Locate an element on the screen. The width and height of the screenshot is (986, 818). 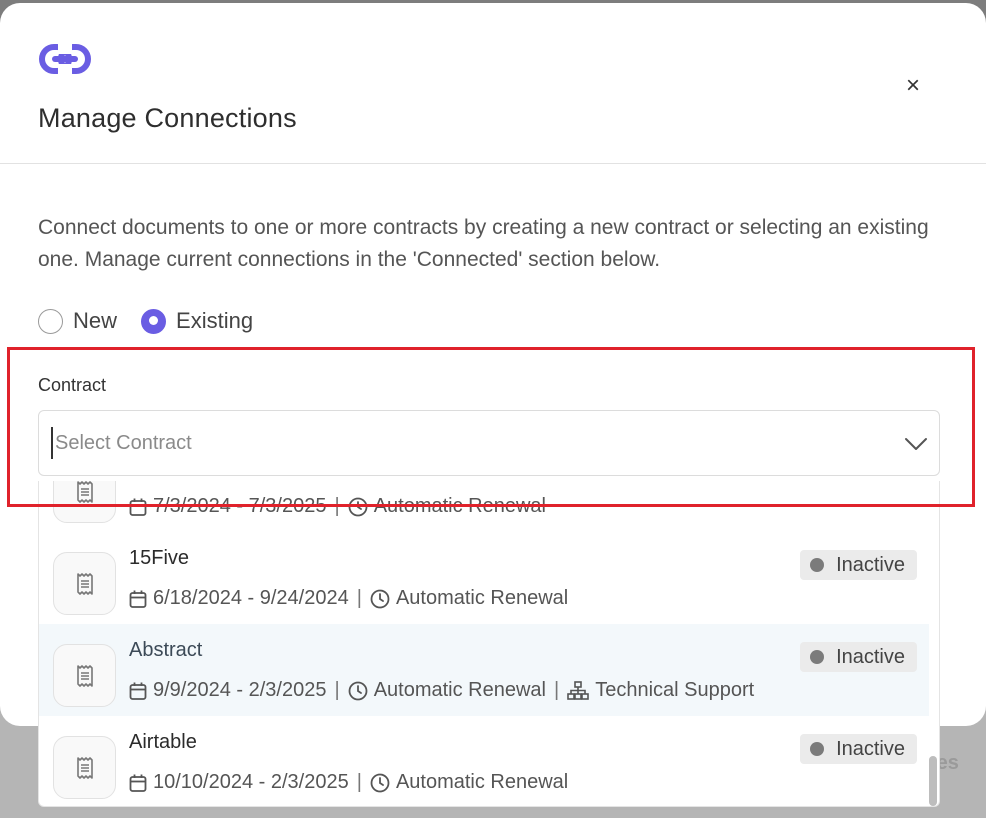
contract-field-label: Contract is located at coordinates (72, 385).